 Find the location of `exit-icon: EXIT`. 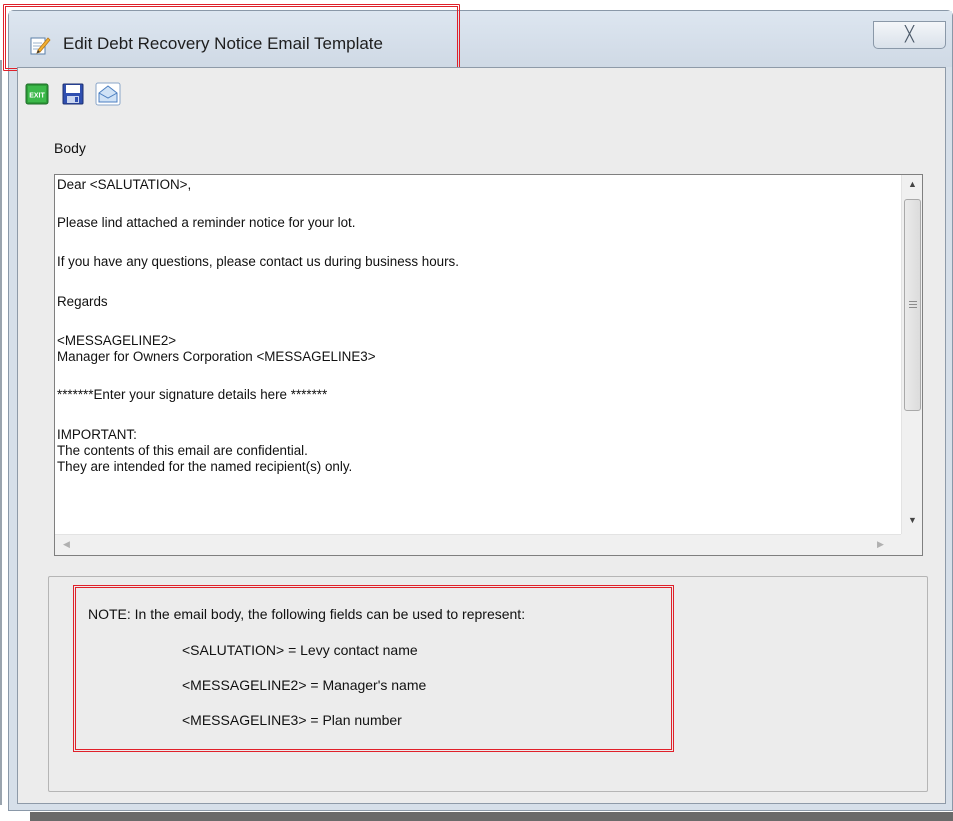

exit-icon: EXIT is located at coordinates (37, 94).